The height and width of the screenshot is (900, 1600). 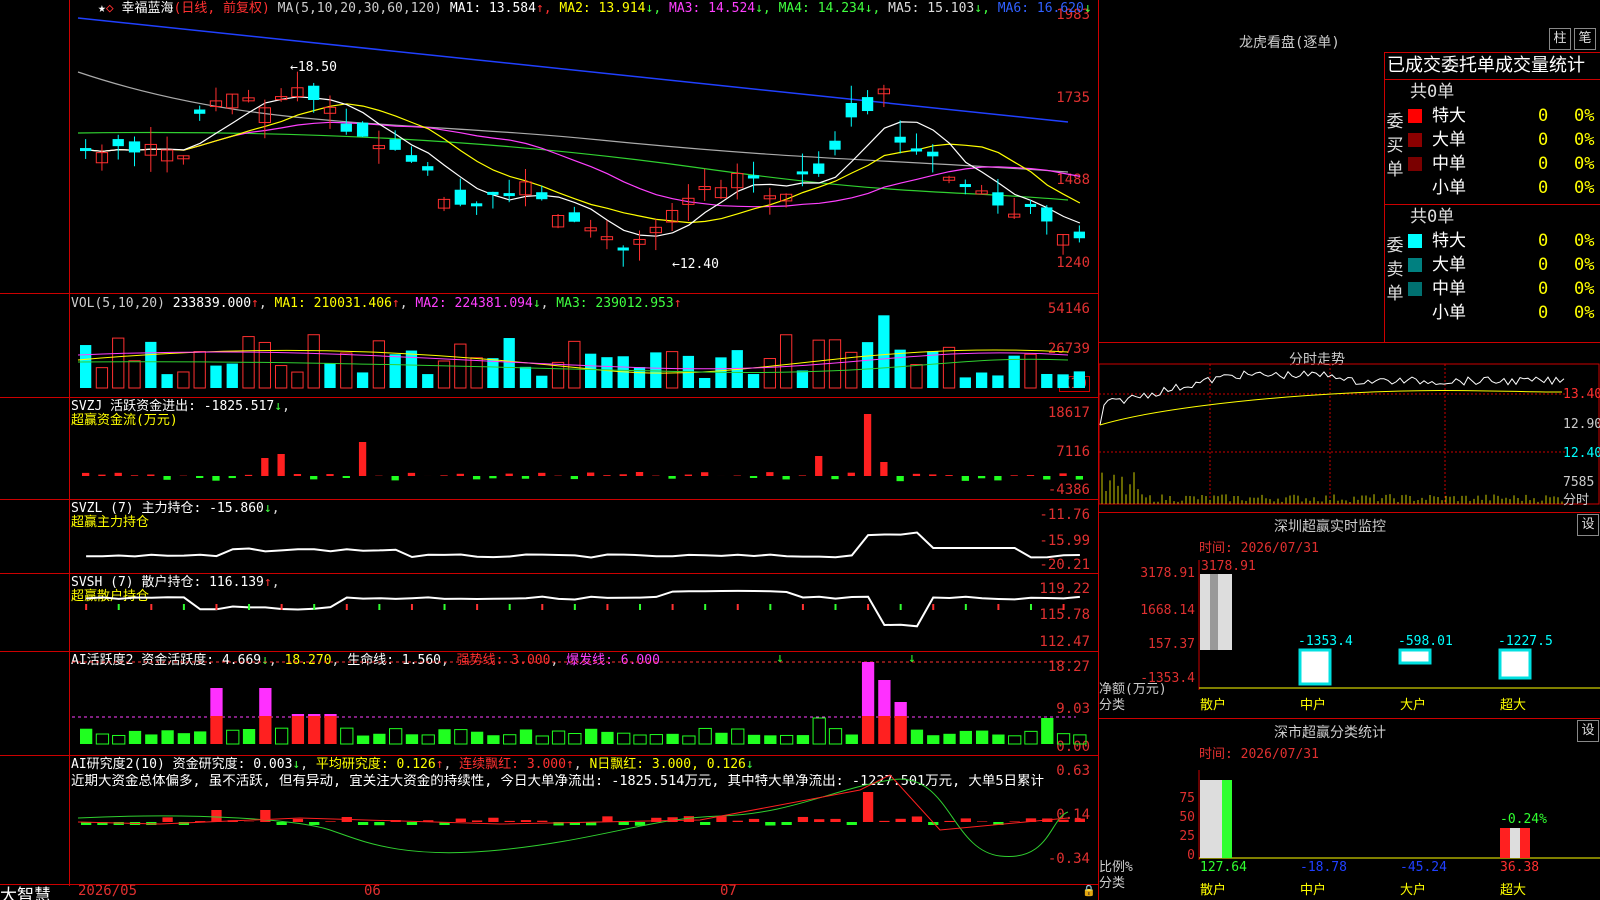 What do you see at coordinates (1504, 188) in the screenshot?
I see `buy-rows-row-3: 小单 0 0%` at bounding box center [1504, 188].